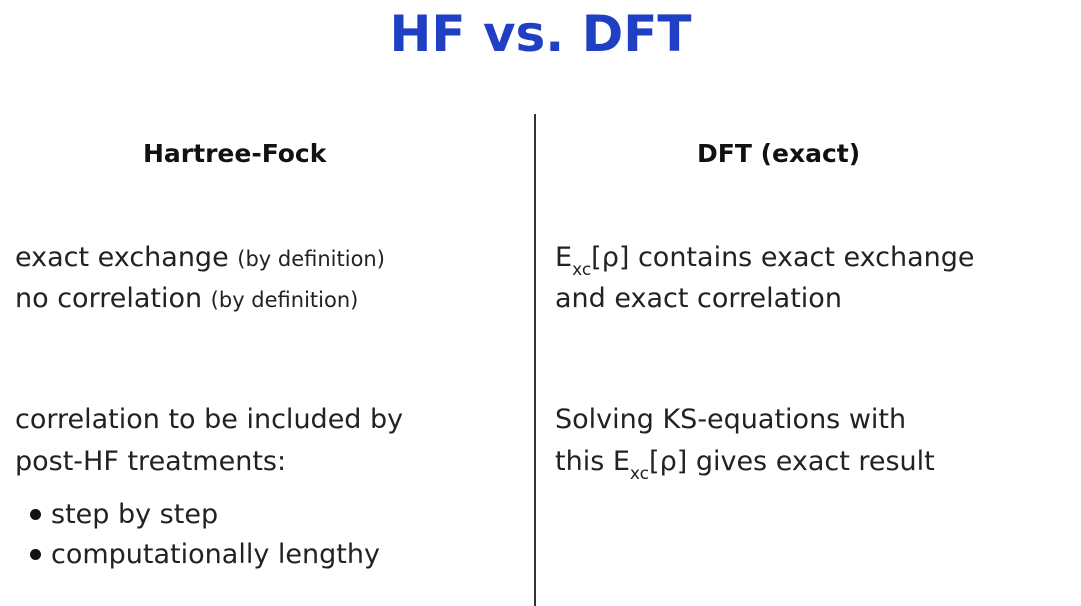 Image resolution: width=1081 pixels, height=606 pixels. Describe the element at coordinates (151, 461) in the screenshot. I see `hf-post-hf-line: post-HF treatments:` at that location.